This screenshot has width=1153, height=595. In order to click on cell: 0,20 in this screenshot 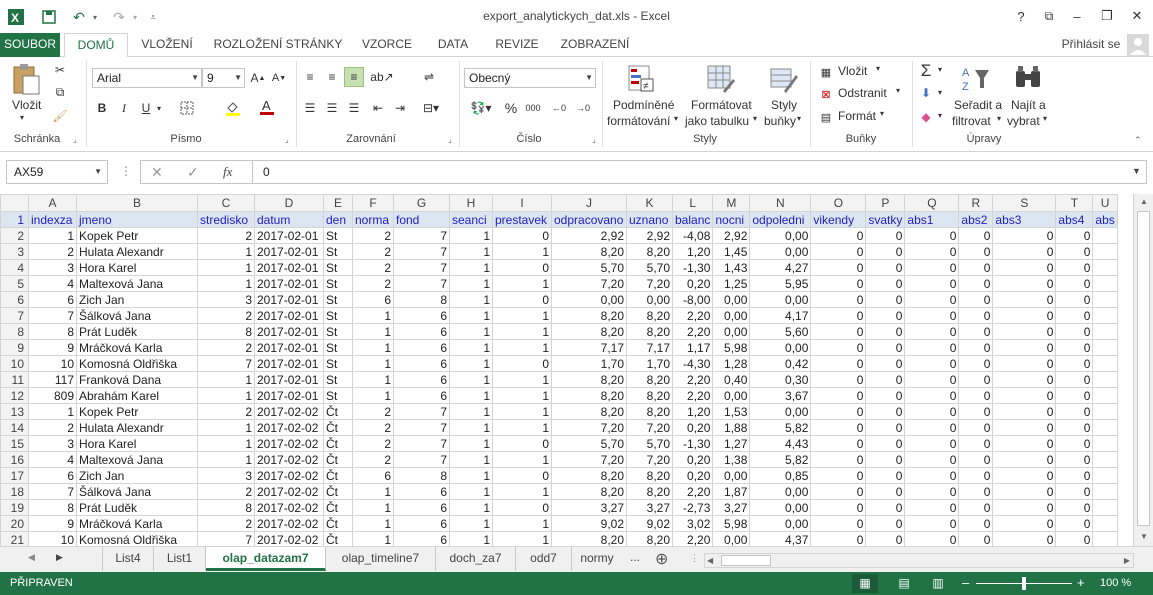, I will do `click(692, 427)`.